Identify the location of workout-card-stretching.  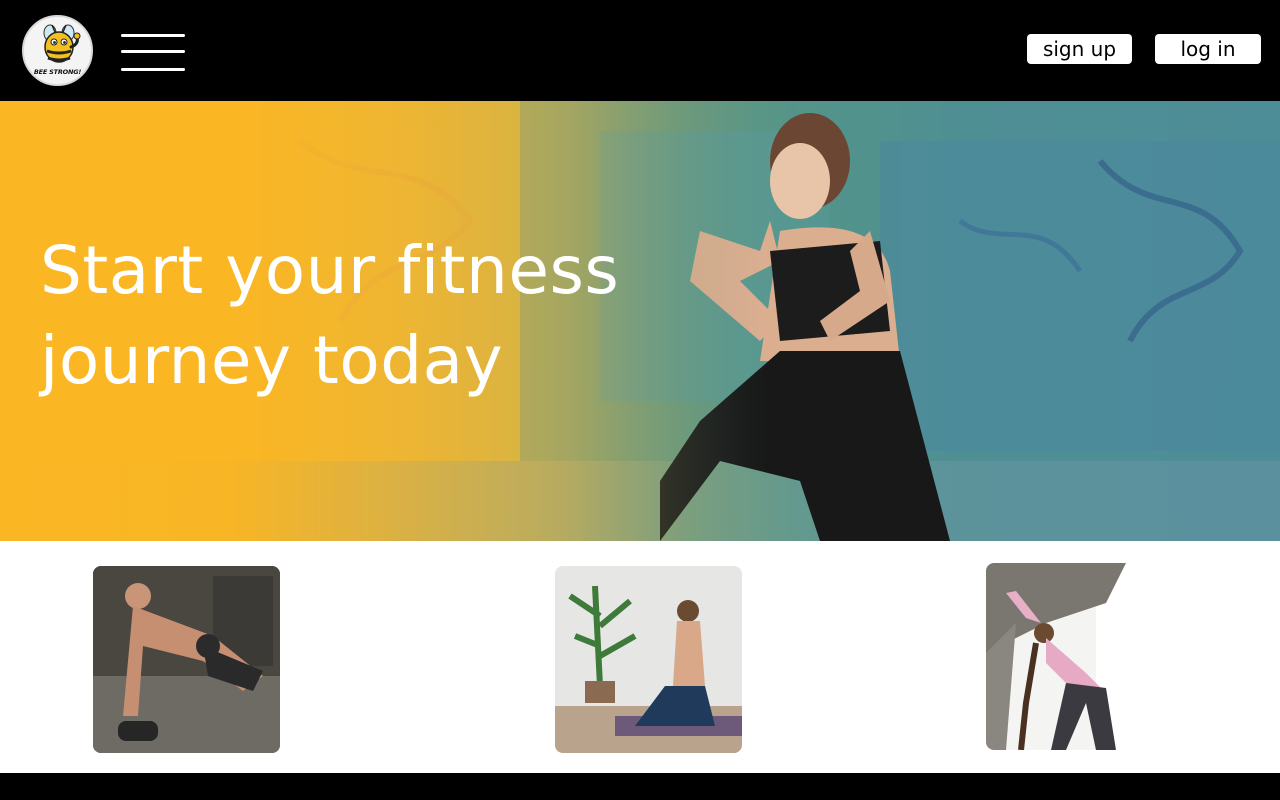
(1079, 656).